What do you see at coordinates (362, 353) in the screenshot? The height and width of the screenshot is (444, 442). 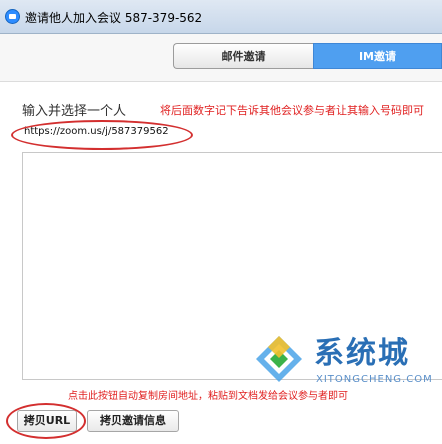 I see `watermark-name: 系统城` at bounding box center [362, 353].